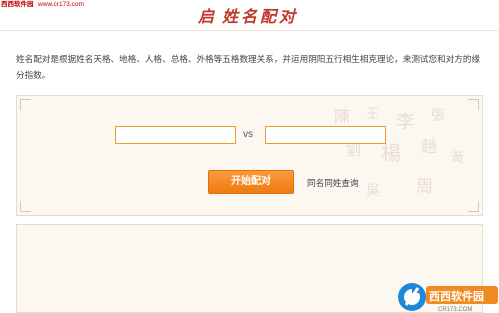 Image resolution: width=499 pixels, height=313 pixels. I want to click on site-url: www.cr173.com, so click(61, 5).